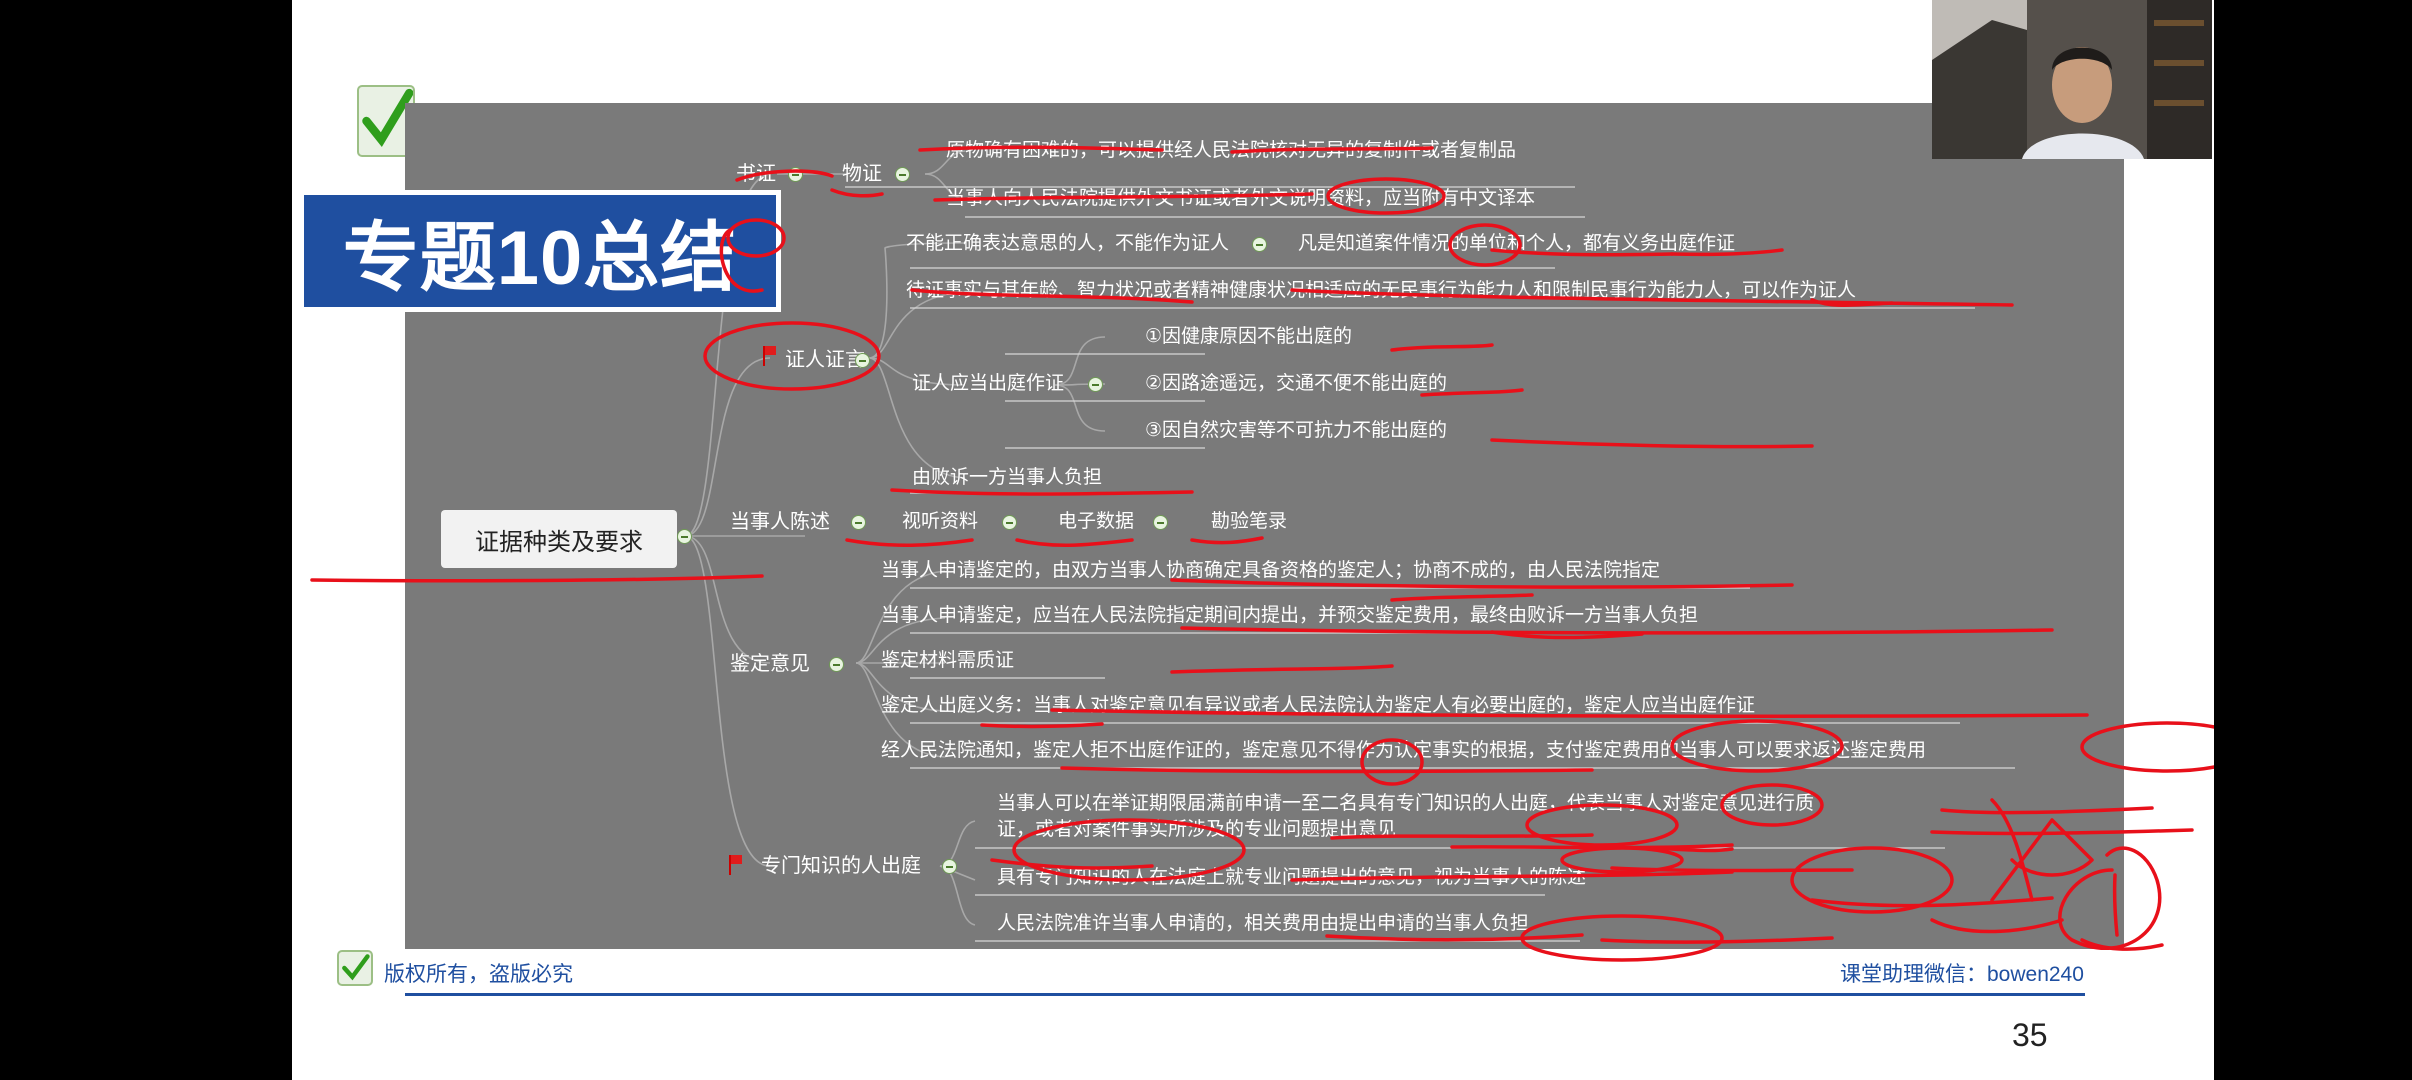 The width and height of the screenshot is (2412, 1080). Describe the element at coordinates (1096, 521) in the screenshot. I see `node-dianzi: 电子数据` at that location.